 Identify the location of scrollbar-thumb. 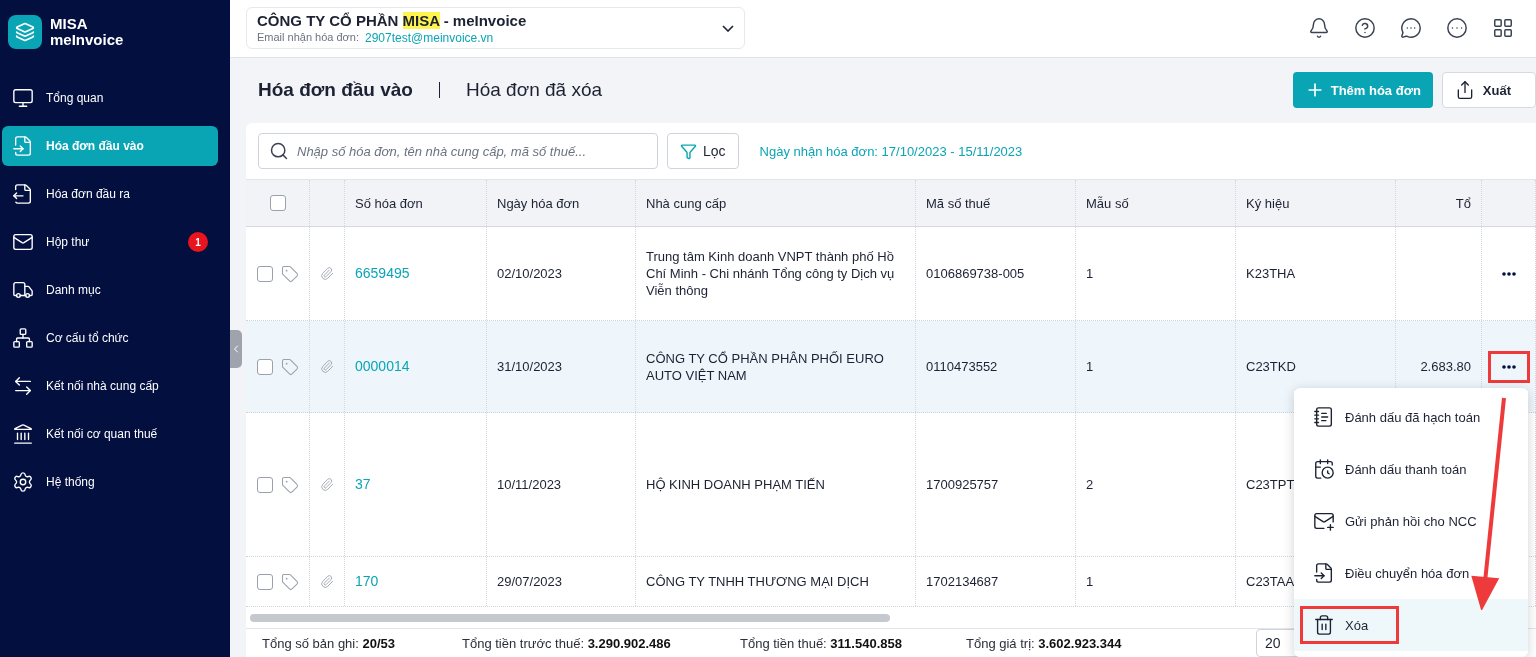
(570, 617).